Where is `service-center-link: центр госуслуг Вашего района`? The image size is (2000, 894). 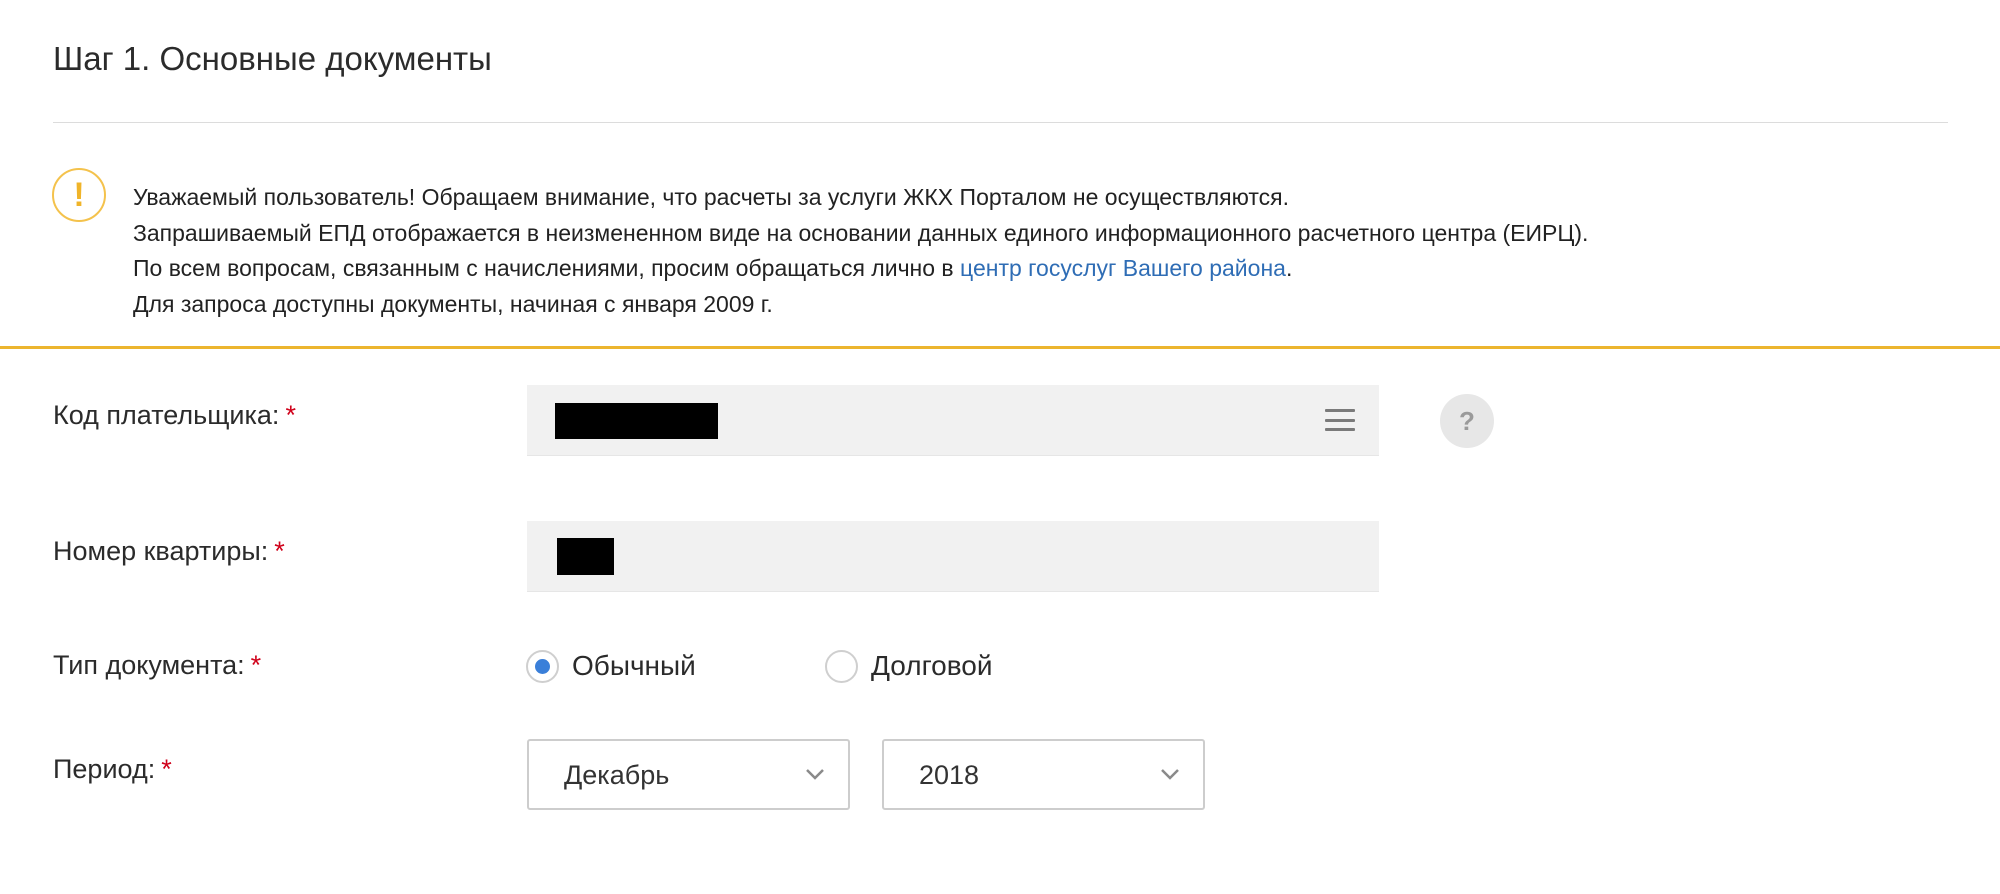 service-center-link: центр госуслуг Вашего района is located at coordinates (1123, 268).